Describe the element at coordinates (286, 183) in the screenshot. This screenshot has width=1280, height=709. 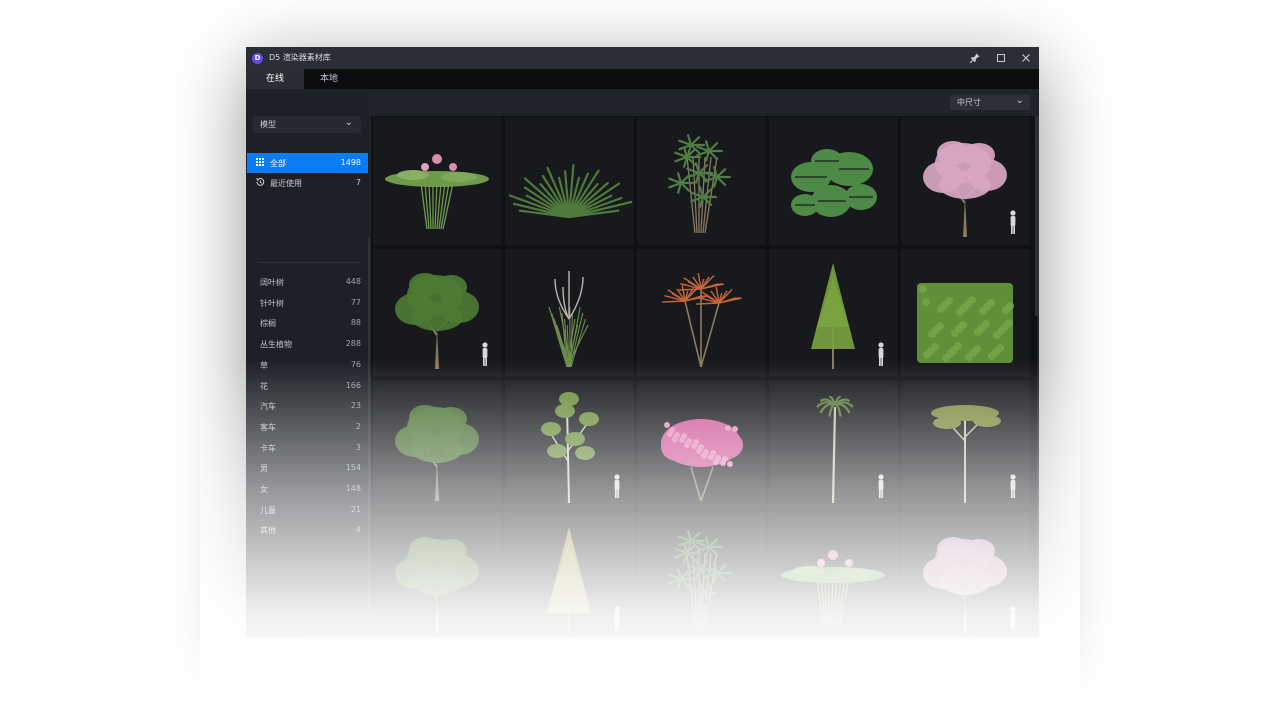
I see `nav-label: 最近使用` at that location.